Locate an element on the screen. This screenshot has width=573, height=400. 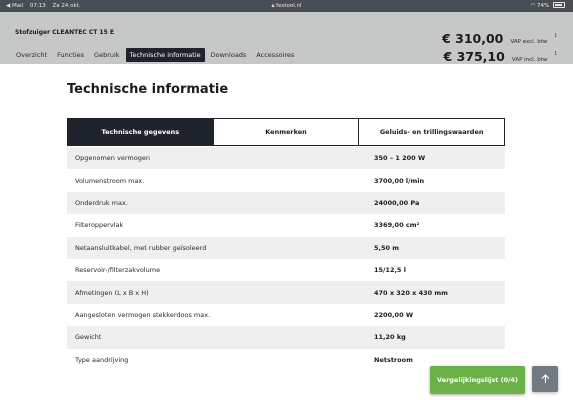
tab-kenmerken: Kenmerken is located at coordinates (285, 132).